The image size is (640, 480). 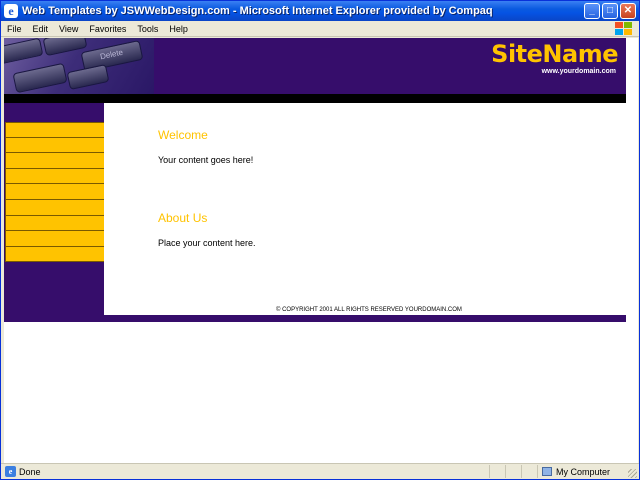 What do you see at coordinates (11, 11) in the screenshot?
I see `ie-icon: e` at bounding box center [11, 11].